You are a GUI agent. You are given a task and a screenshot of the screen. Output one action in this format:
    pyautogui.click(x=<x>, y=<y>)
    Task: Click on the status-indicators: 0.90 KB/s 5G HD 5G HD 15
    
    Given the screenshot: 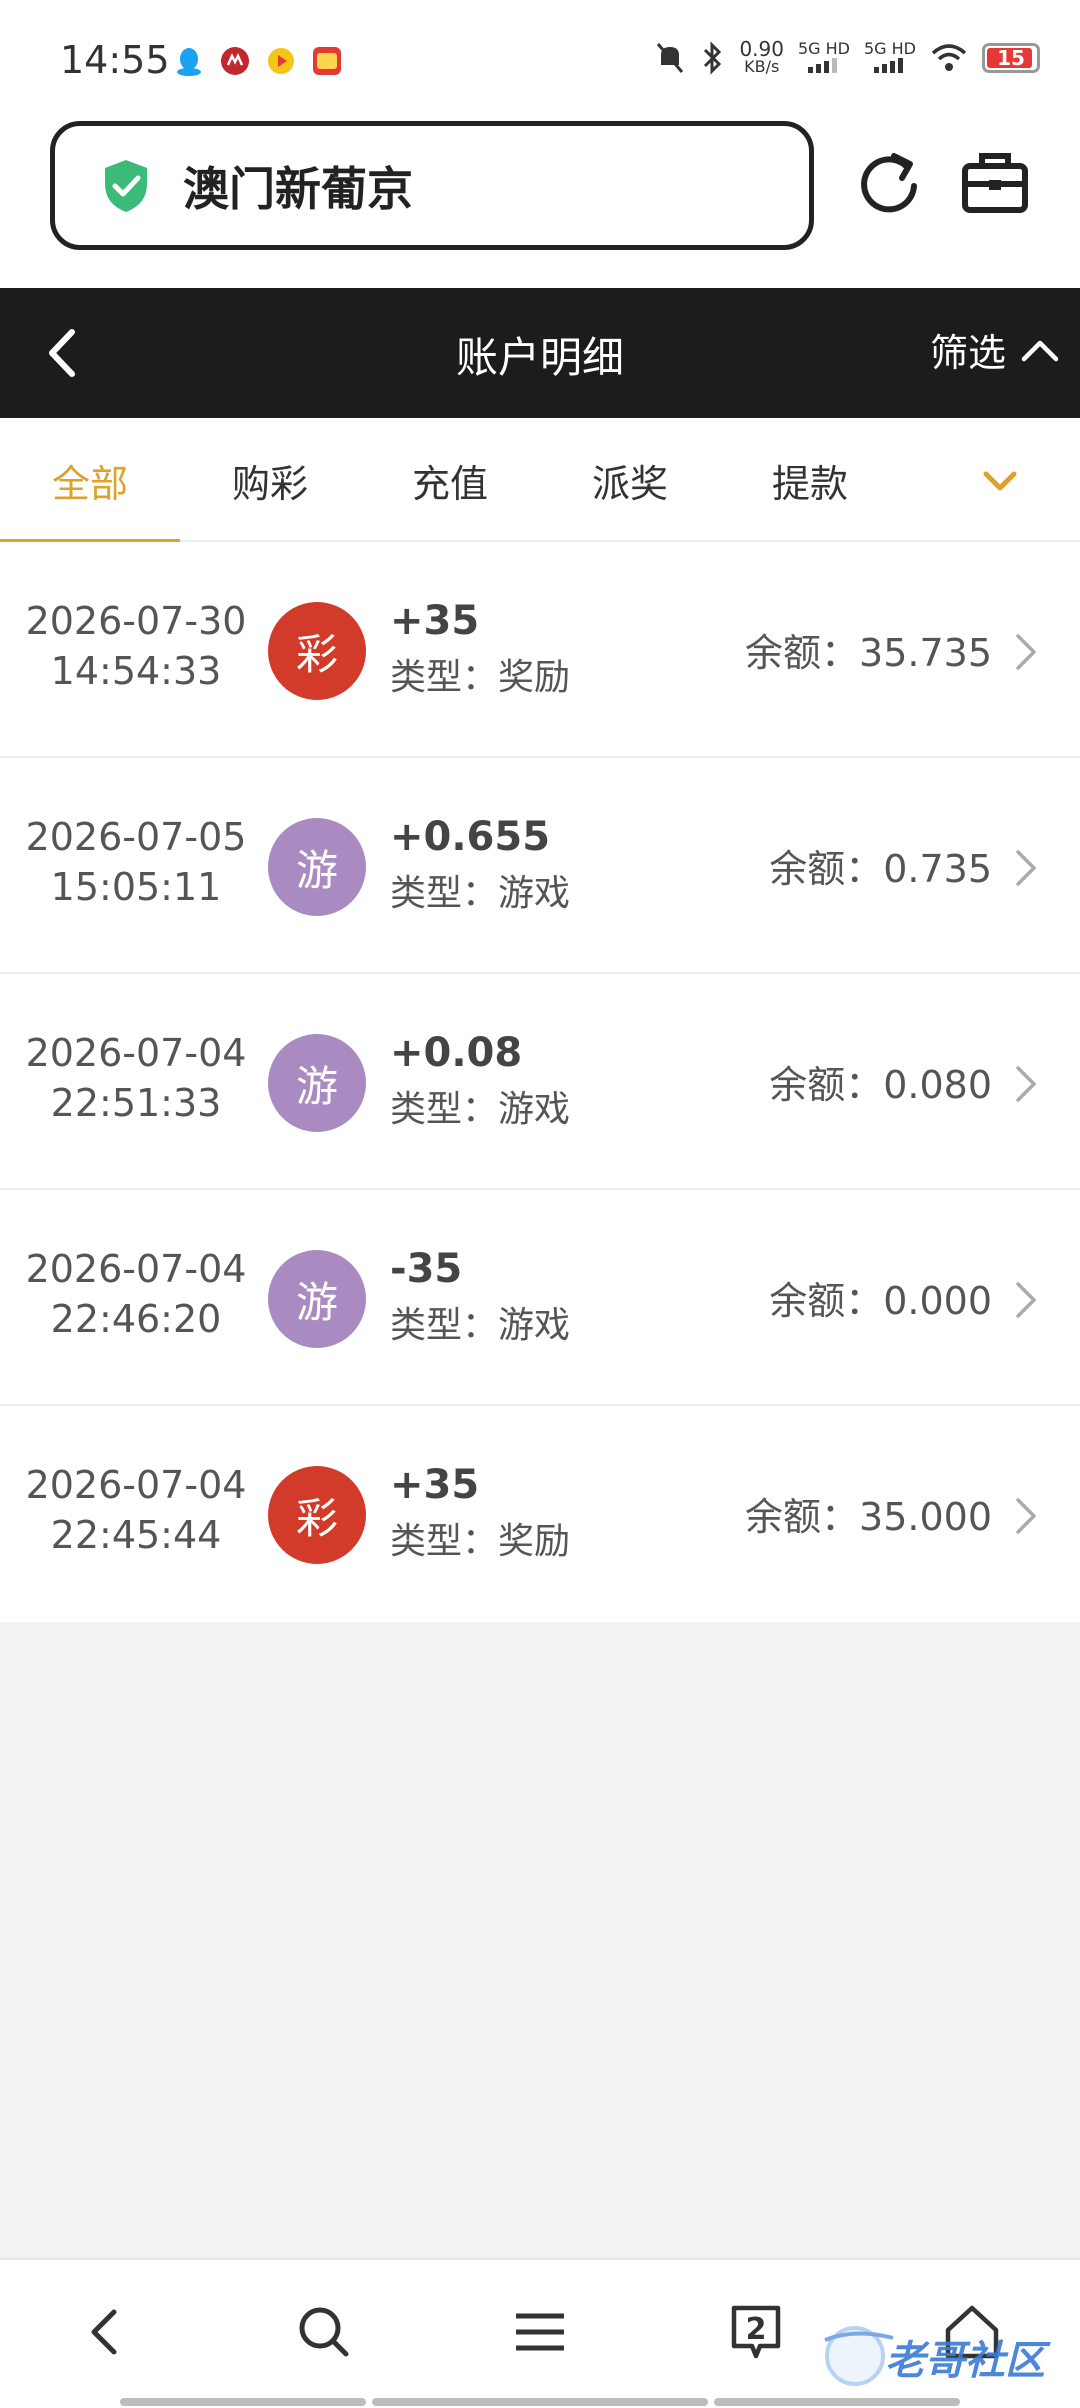 What is the action you would take?
    pyautogui.click(x=847, y=56)
    